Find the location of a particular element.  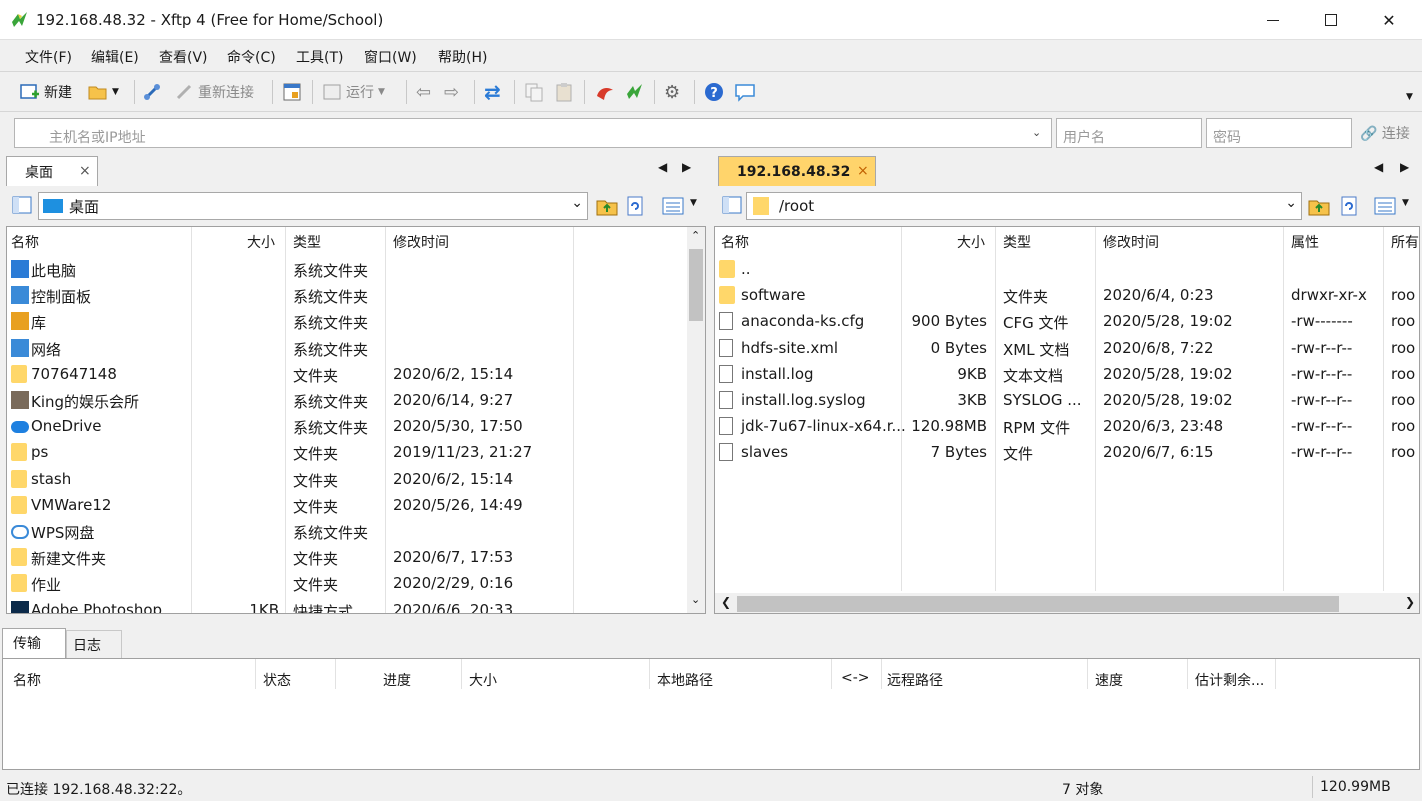

copy-button is located at coordinates (534, 92).